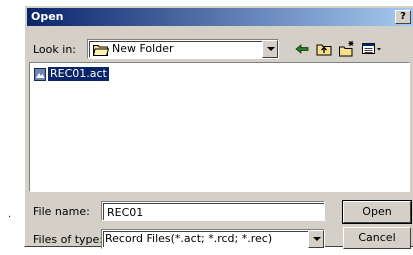 Image resolution: width=413 pixels, height=255 pixels. Describe the element at coordinates (78, 74) in the screenshot. I see `file-name: REC01.act` at that location.